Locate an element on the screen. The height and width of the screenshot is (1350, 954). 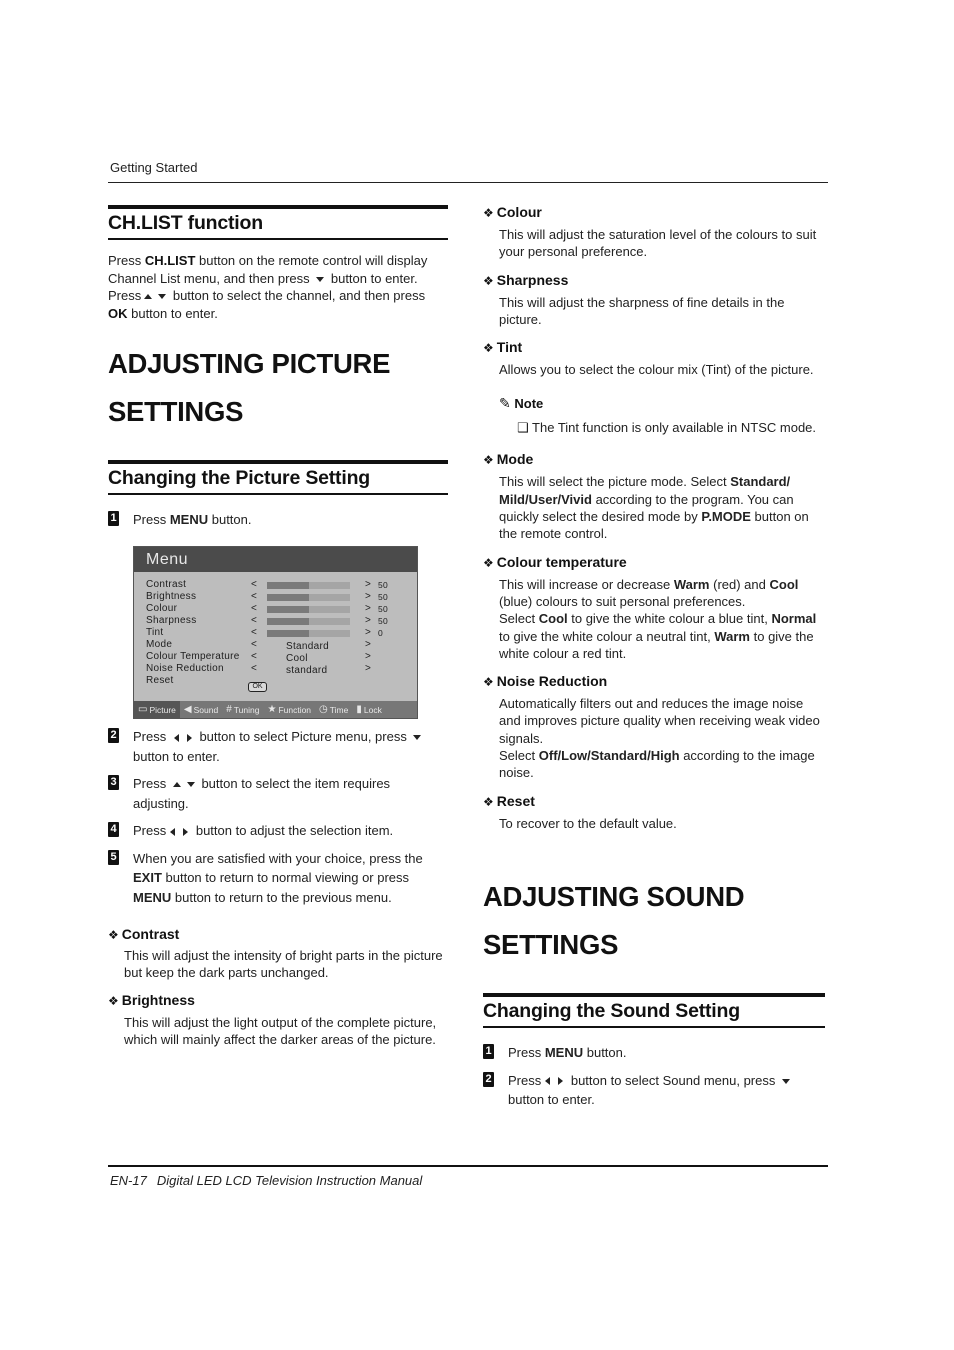
step-number-badge: 5 is located at coordinates (113, 857).